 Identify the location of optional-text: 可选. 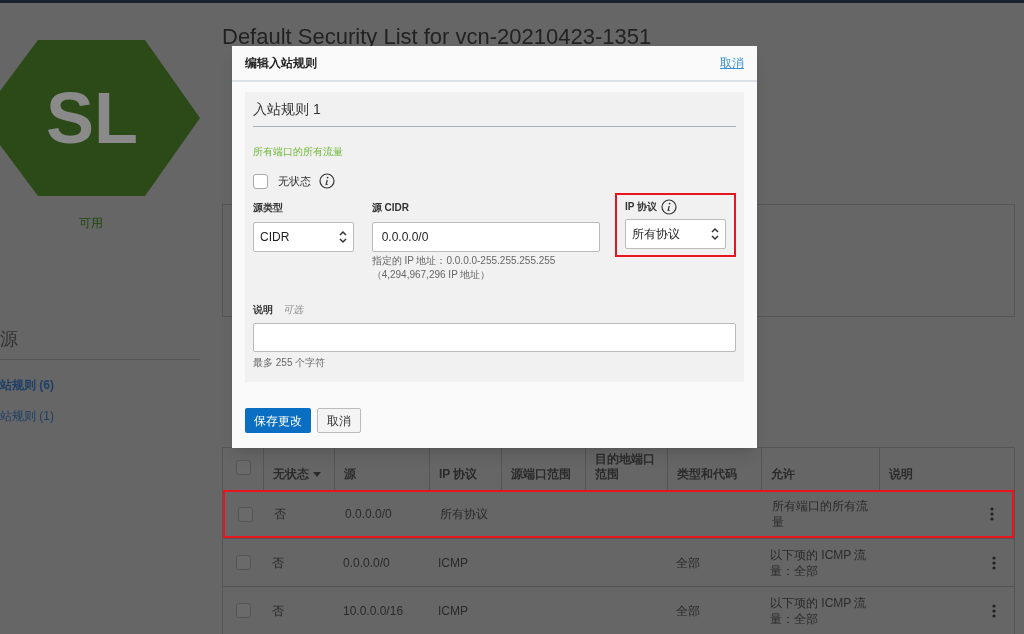
(293, 309).